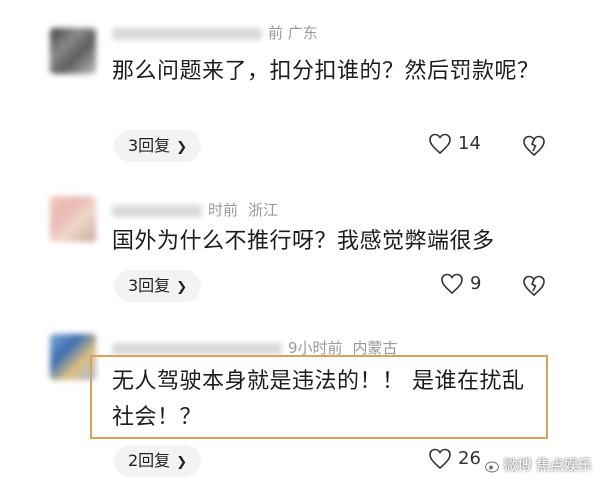 The image size is (600, 489). I want to click on comment-text: 国外为什么不推行呀？我感觉弊端很多, so click(303, 241).